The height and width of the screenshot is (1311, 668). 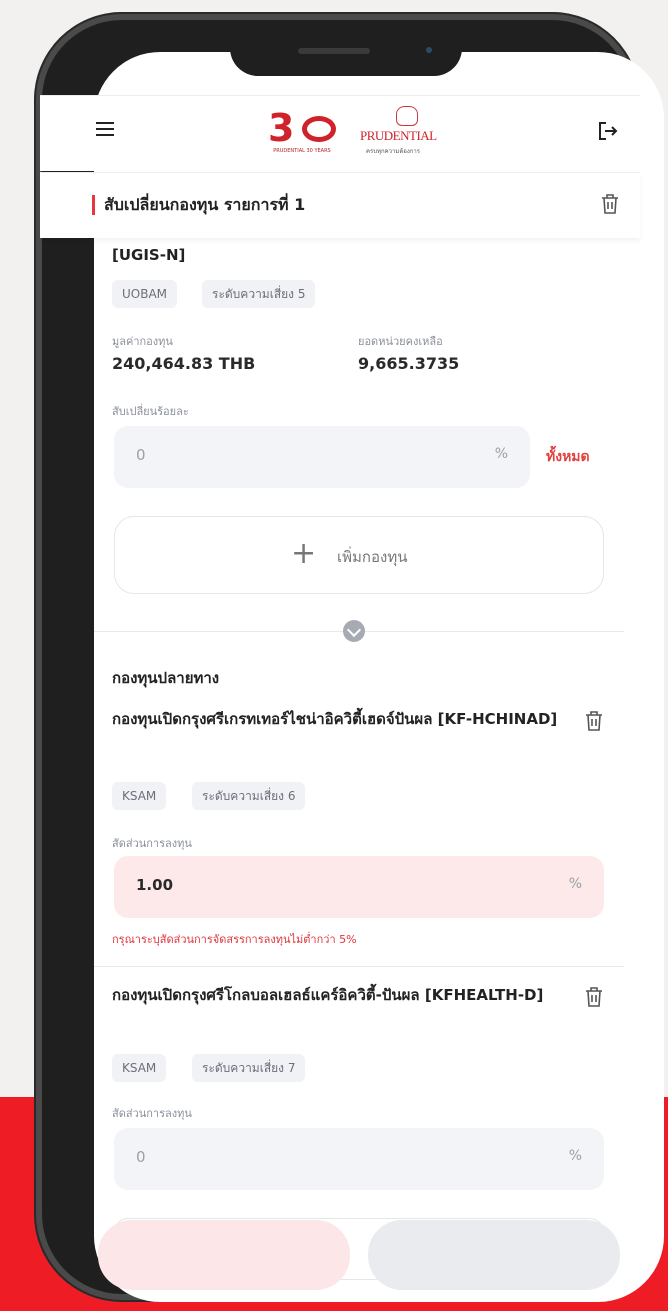 I want to click on destination-fund-risk-chip: ระดับความเสี่ยง 7, so click(x=249, y=1068).